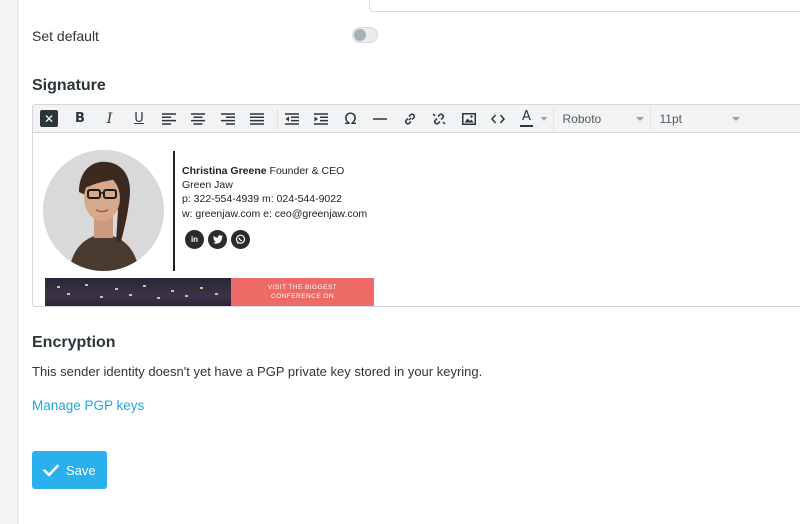 Image resolution: width=800 pixels, height=524 pixels. I want to click on toolbar-divider, so click(277, 118).